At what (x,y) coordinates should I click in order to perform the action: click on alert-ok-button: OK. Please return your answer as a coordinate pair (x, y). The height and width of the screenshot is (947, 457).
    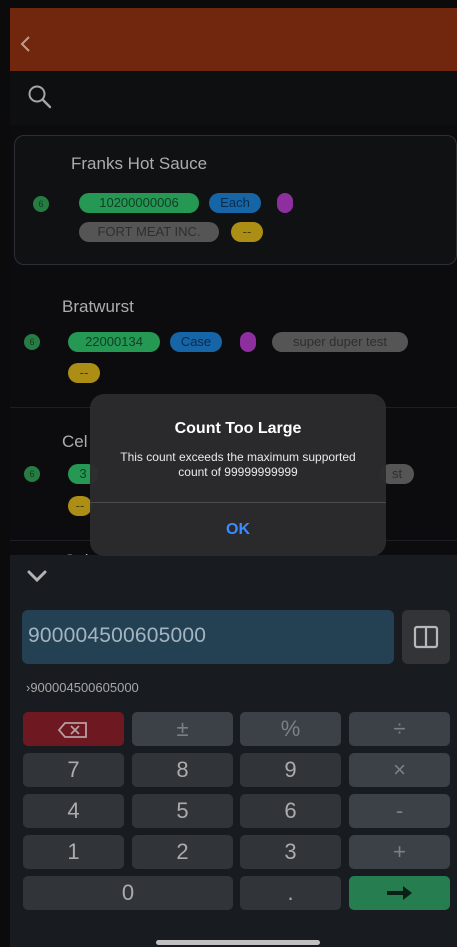
    Looking at the image, I should click on (238, 529).